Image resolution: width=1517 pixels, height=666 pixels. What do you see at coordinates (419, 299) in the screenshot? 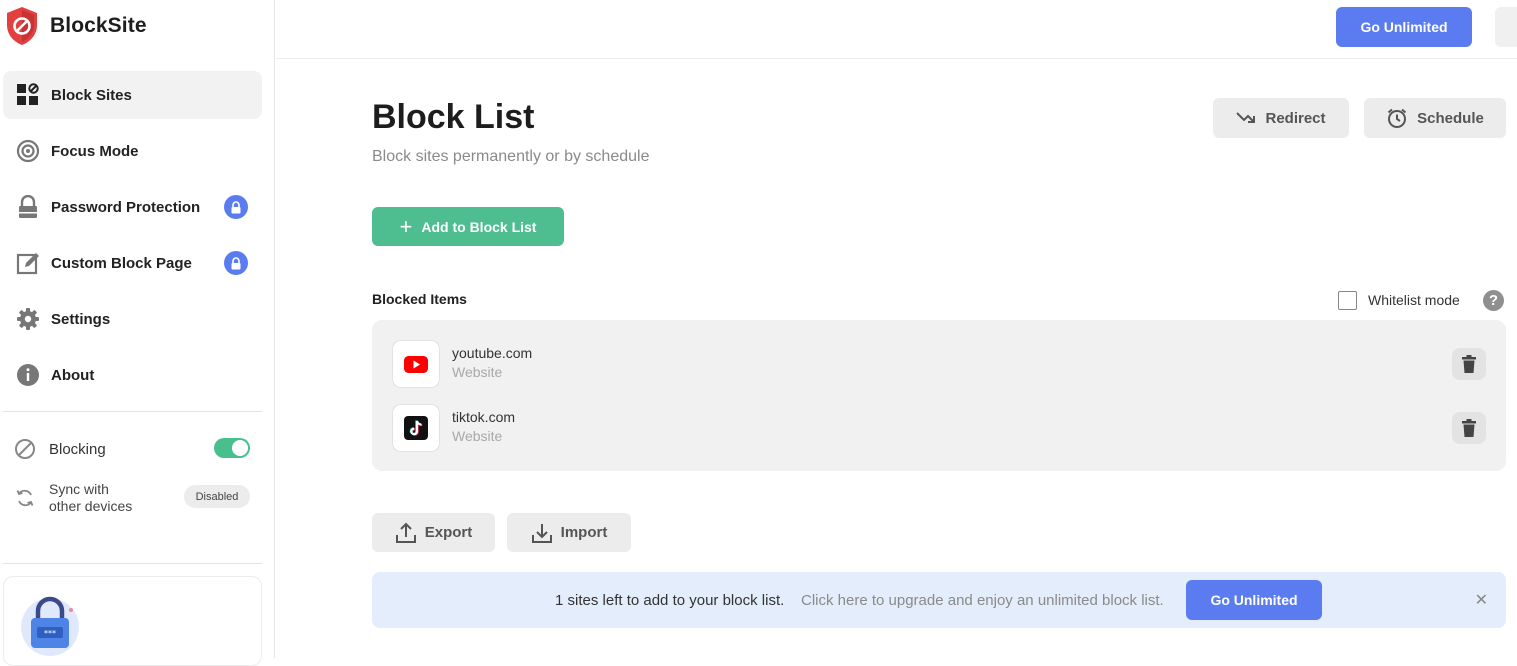
I see `blocked-items-heading: Blocked Items` at bounding box center [419, 299].